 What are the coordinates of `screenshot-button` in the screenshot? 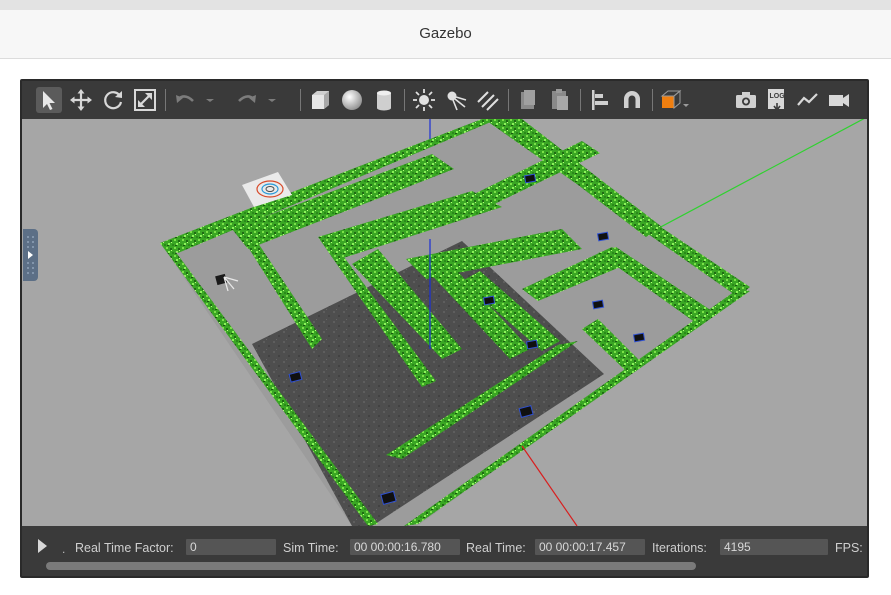 It's located at (746, 100).